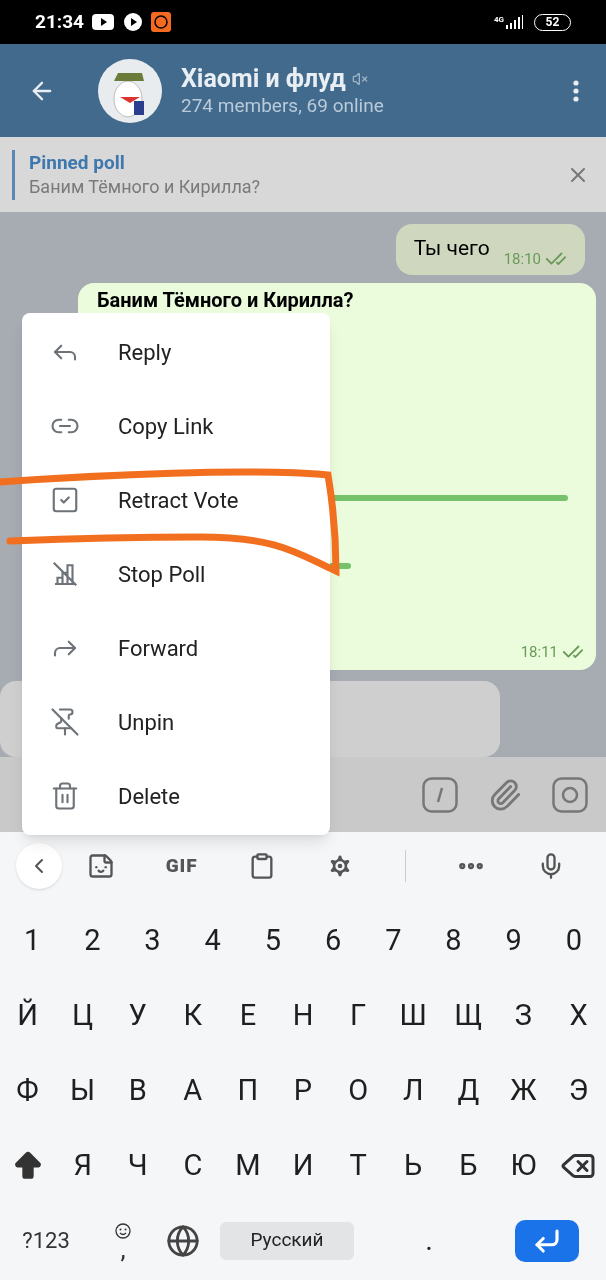 This screenshot has height=1280, width=606. Describe the element at coordinates (193, 1165) in the screenshot. I see `keyboard-key: С` at that location.